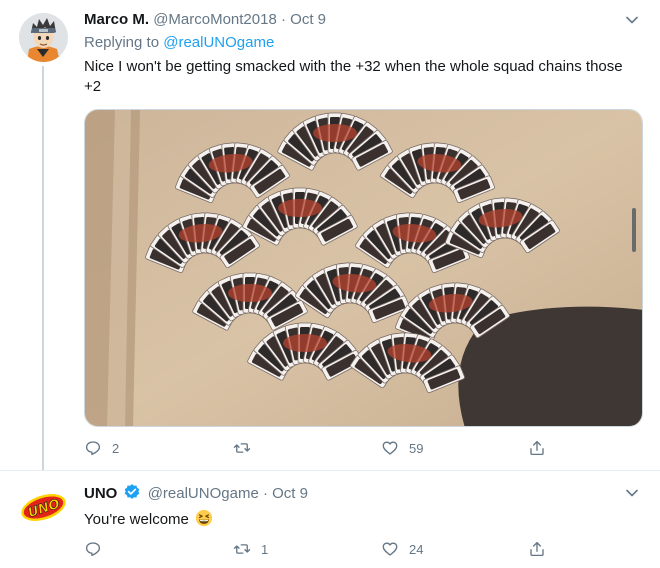 This screenshot has width=660, height=568. Describe the element at coordinates (402, 448) in the screenshot. I see `like-button: 59` at that location.